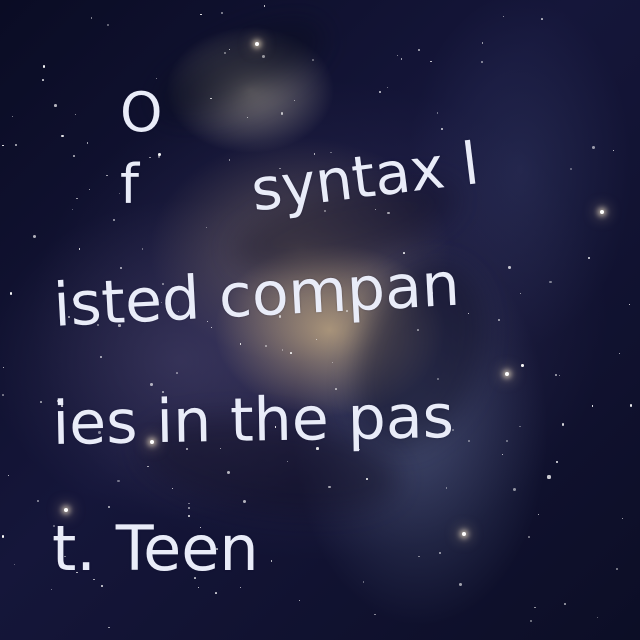 The height and width of the screenshot is (640, 640). Describe the element at coordinates (155, 548) in the screenshot. I see `caption-line-6: t. Teen` at that location.